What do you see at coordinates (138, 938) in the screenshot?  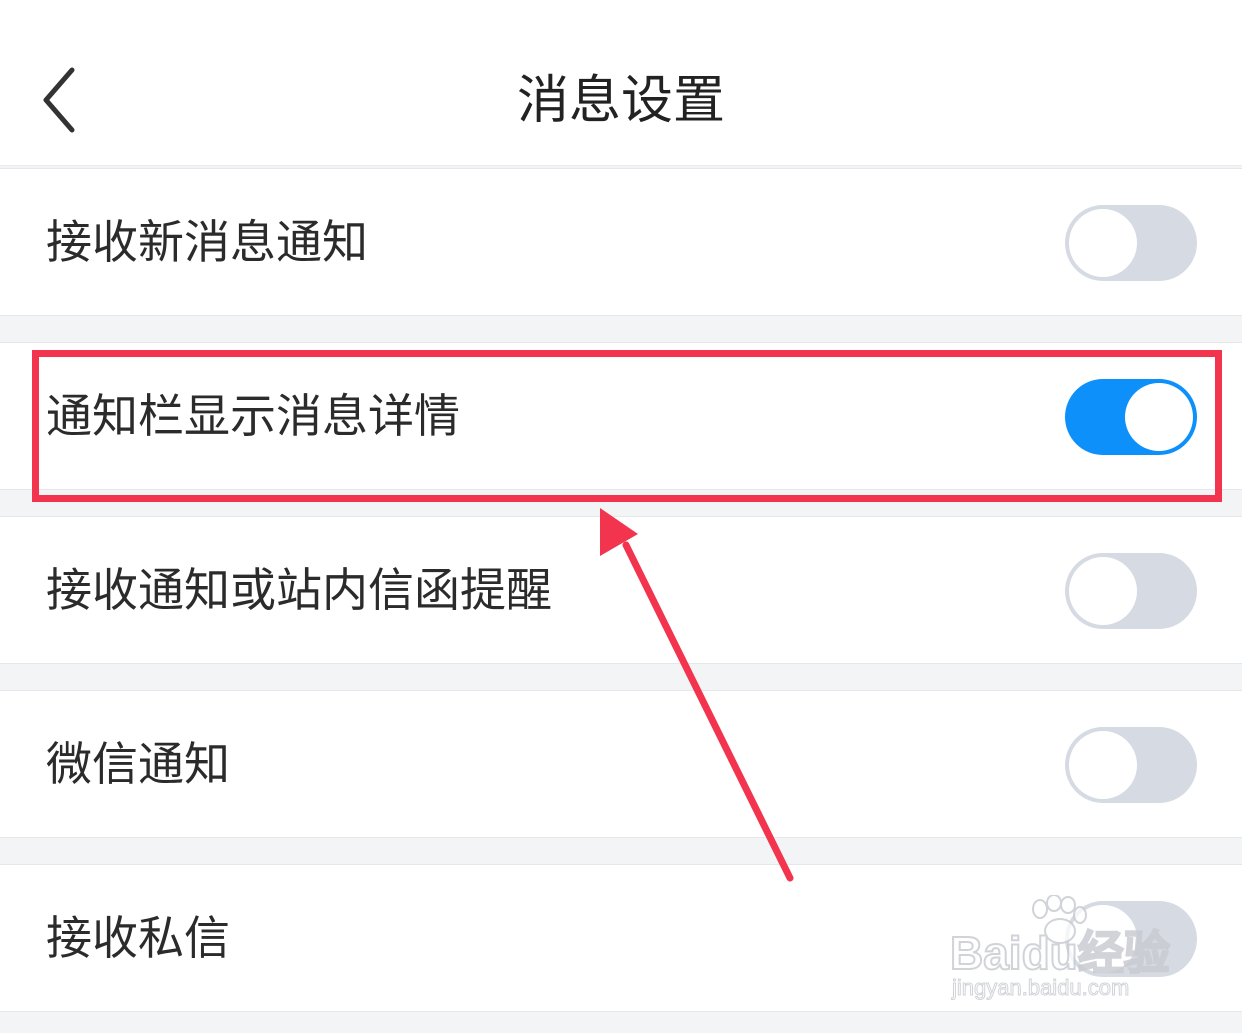 I see `setting-label: 接收私信` at bounding box center [138, 938].